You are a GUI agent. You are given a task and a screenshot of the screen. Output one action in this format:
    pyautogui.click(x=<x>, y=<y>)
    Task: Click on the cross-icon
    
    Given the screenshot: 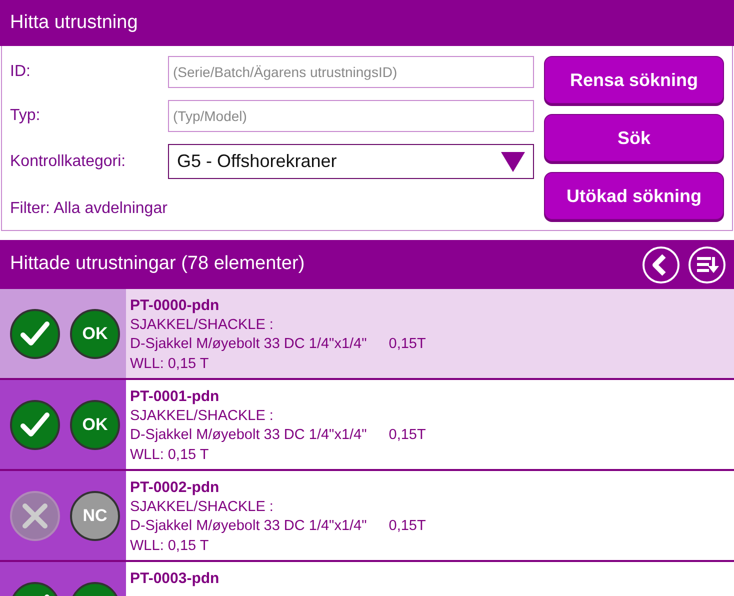 What is the action you would take?
    pyautogui.click(x=35, y=515)
    